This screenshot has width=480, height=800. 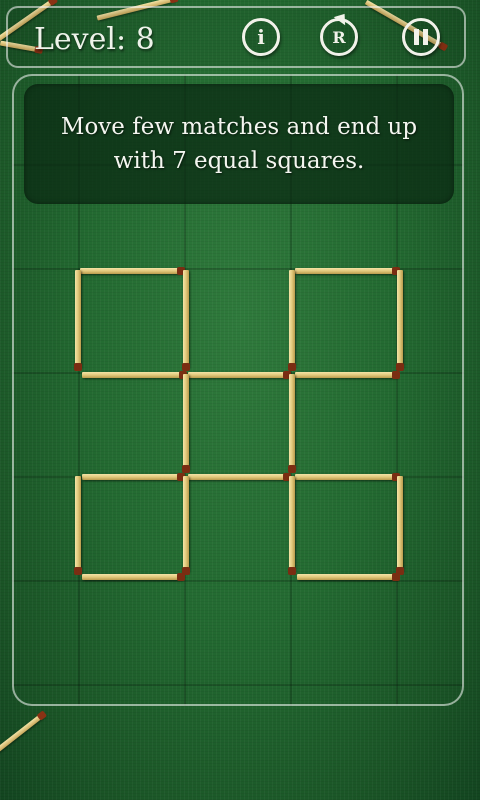 I want to click on instruction-line-1: Move few matches and end up, so click(x=239, y=127).